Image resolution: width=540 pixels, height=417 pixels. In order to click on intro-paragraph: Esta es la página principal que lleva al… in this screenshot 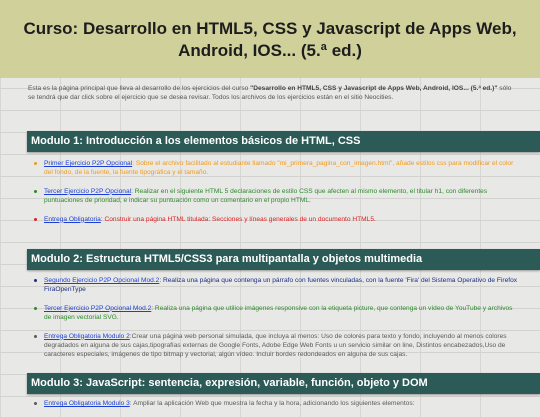, I will do `click(273, 93)`.